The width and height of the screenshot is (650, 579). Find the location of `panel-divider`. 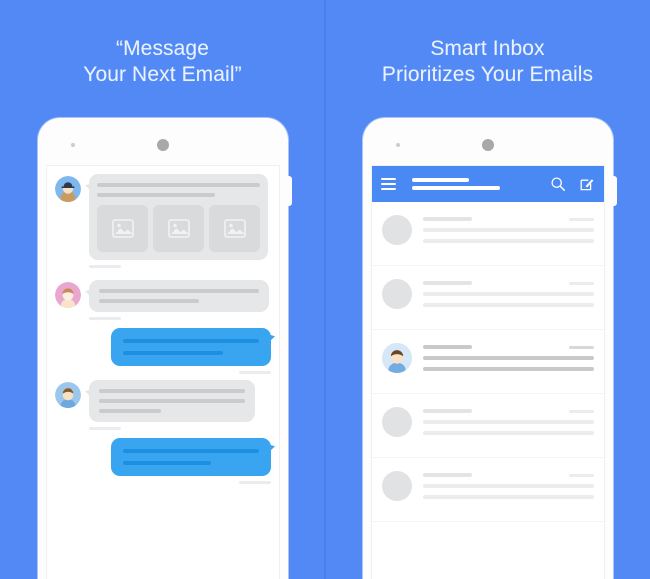

panel-divider is located at coordinates (325, 289).